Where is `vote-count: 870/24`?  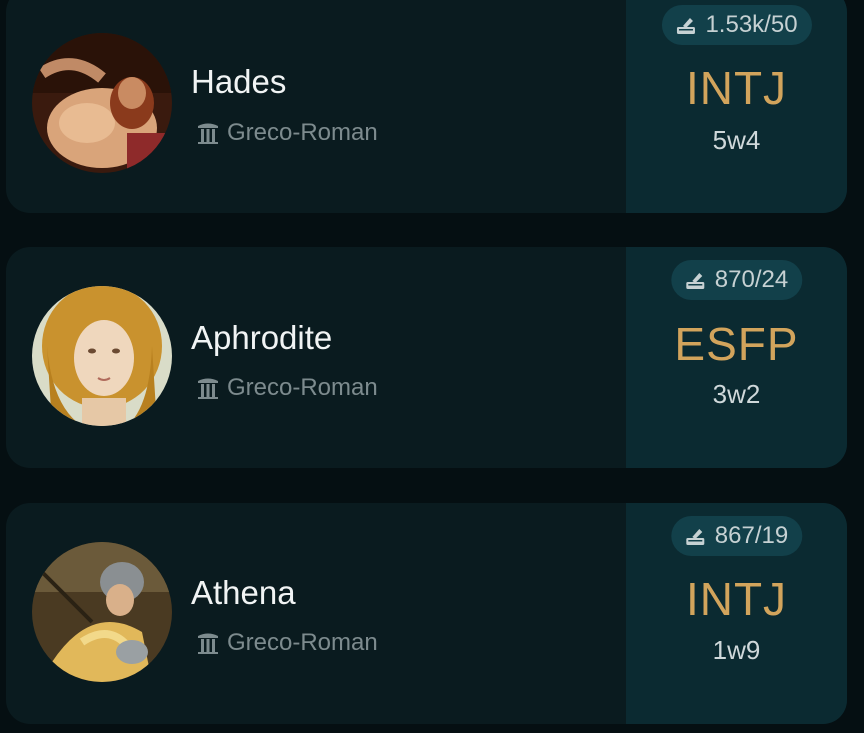 vote-count: 870/24 is located at coordinates (751, 279).